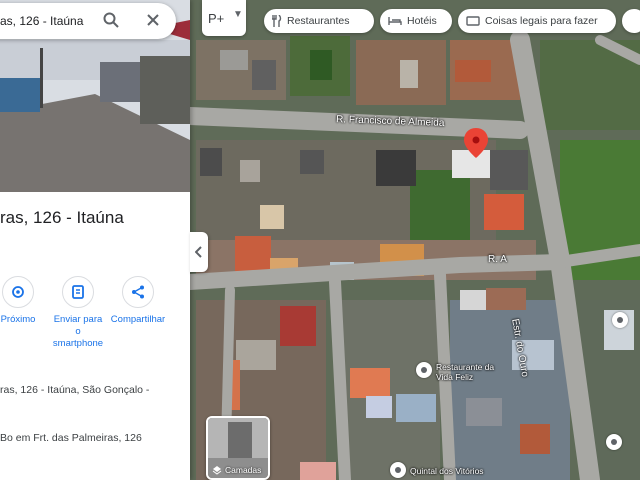  What do you see at coordinates (238, 448) in the screenshot?
I see `layers-button: Camadas` at bounding box center [238, 448].